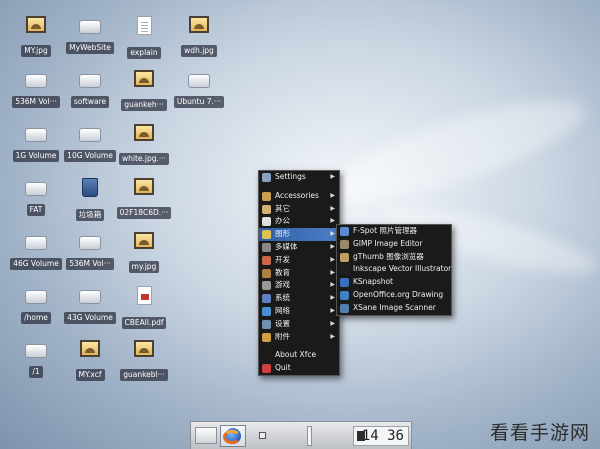 This screenshot has width=600, height=449. What do you see at coordinates (144, 90) in the screenshot?
I see `desktop-icon: guankeh···` at bounding box center [144, 90].